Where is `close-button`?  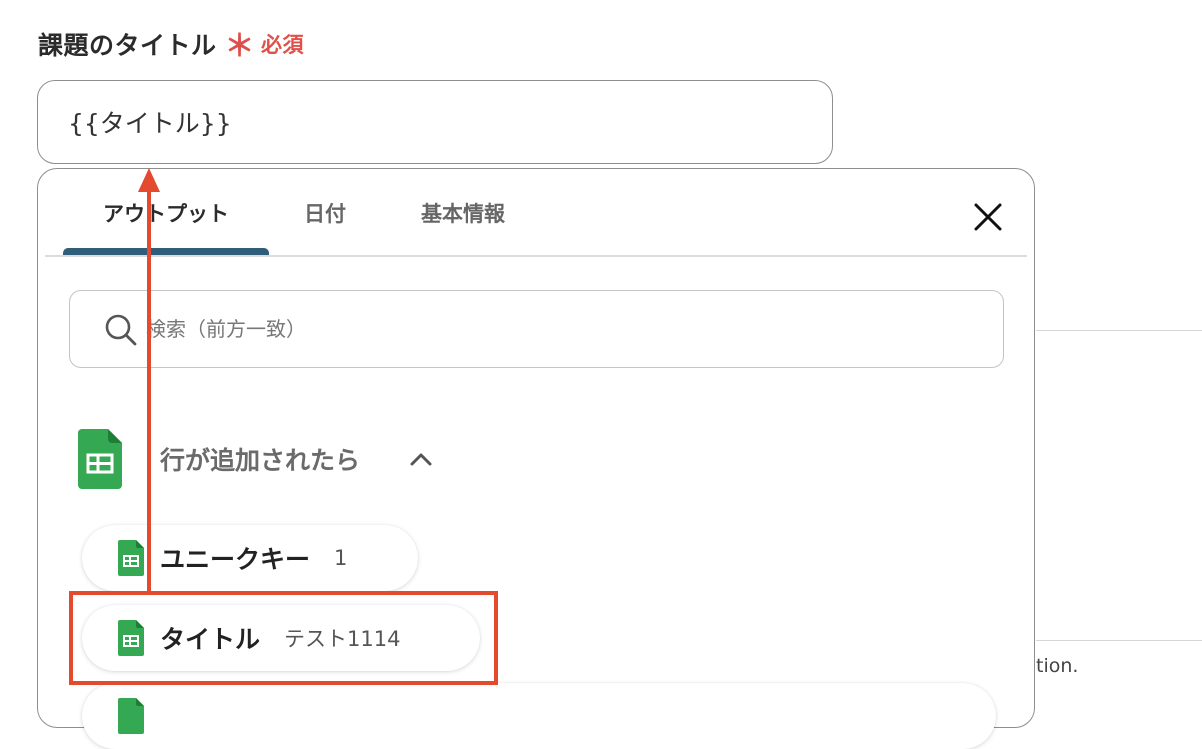 close-button is located at coordinates (988, 217).